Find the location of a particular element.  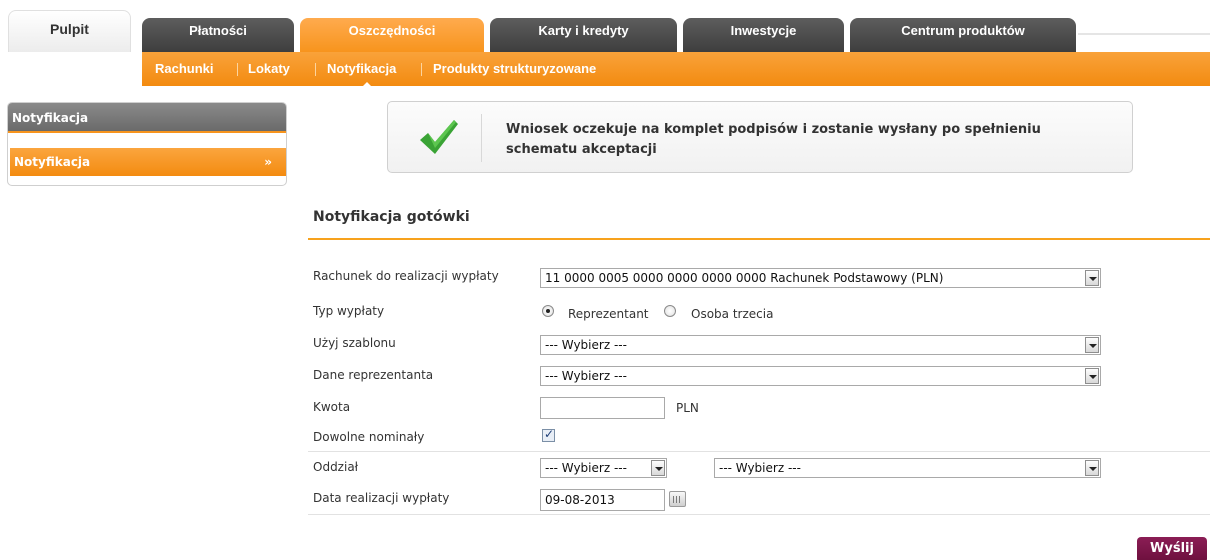

section-title: Notyfikacja gotówki is located at coordinates (391, 217).